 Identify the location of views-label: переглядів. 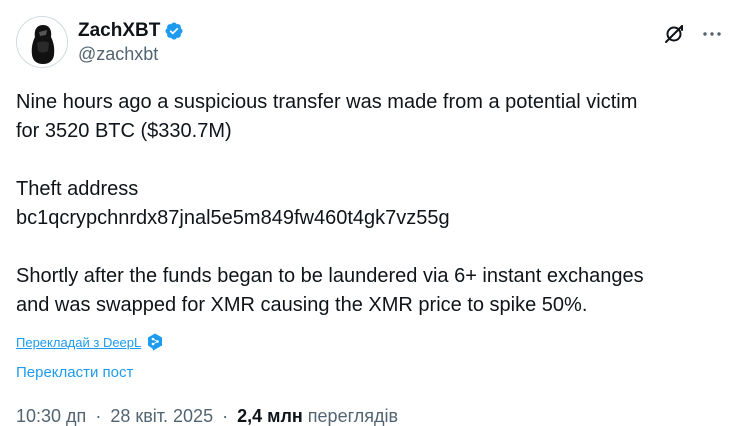
(353, 416).